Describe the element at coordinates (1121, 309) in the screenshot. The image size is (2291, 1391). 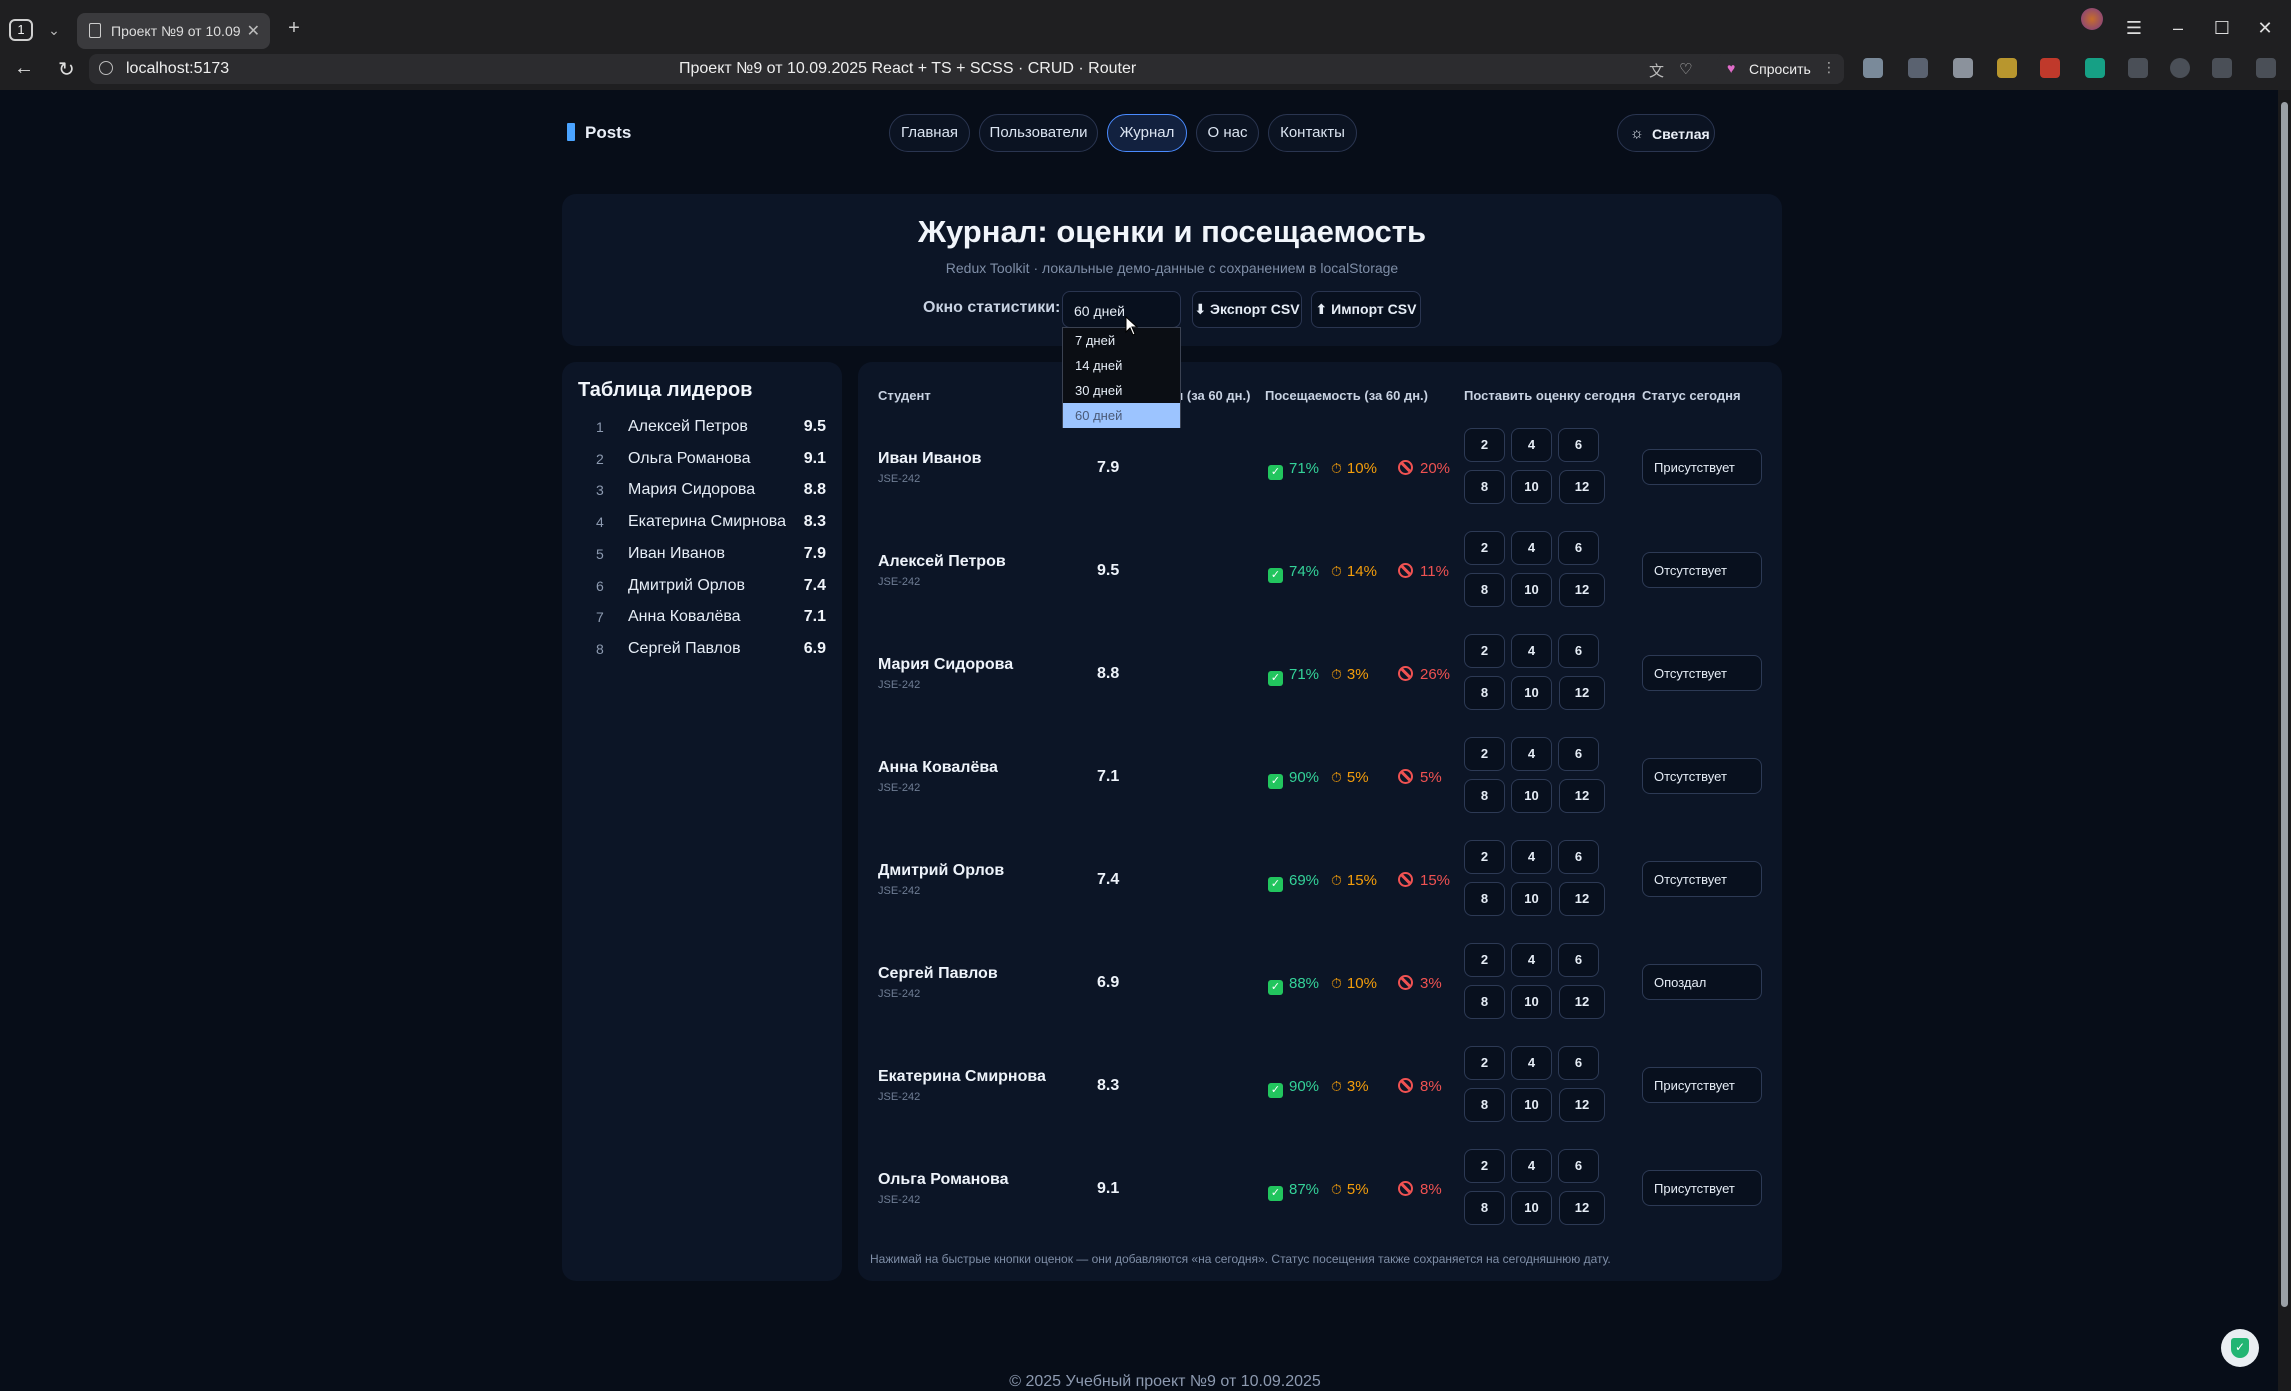
I see `stats-window-select: 60 дней` at that location.